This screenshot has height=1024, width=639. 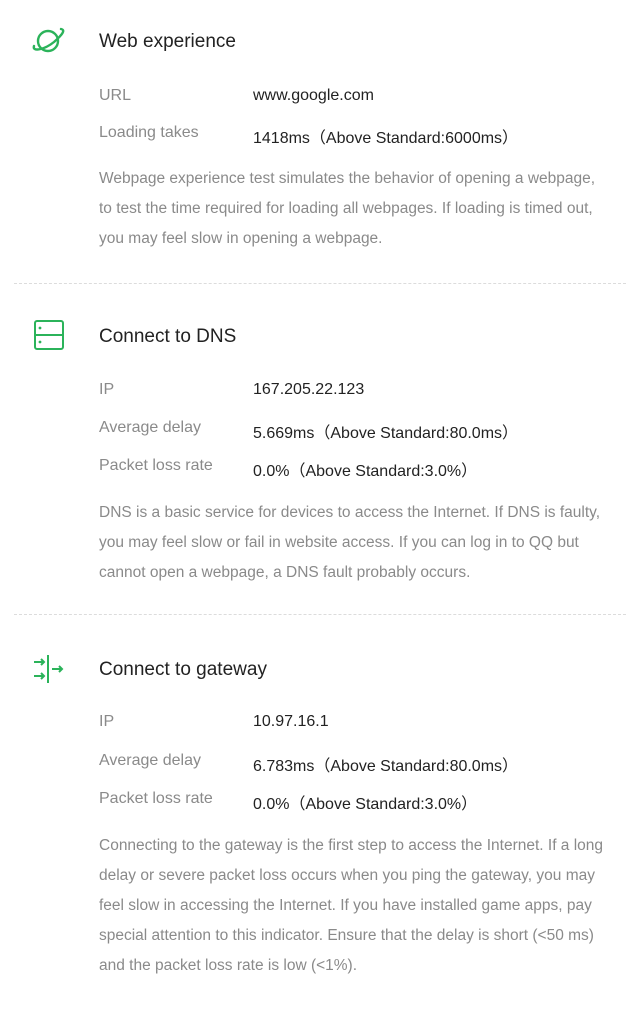 I want to click on loading-value: 1418ms（Above Standard:6000ms）, so click(x=386, y=138).